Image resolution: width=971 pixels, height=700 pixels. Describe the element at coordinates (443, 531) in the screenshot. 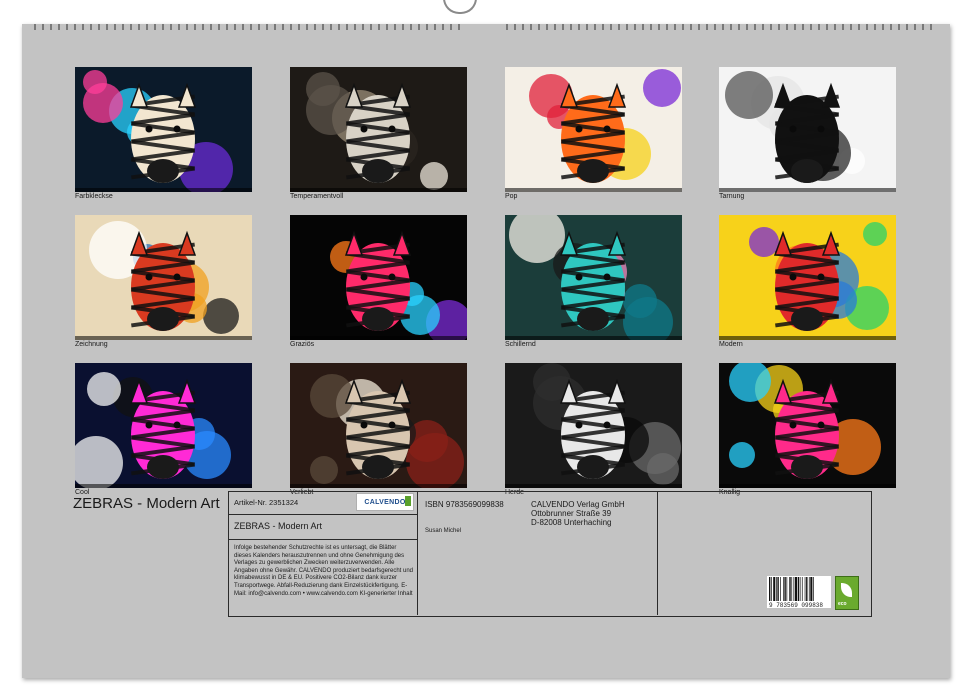

I see `author: Susan Michel` at that location.